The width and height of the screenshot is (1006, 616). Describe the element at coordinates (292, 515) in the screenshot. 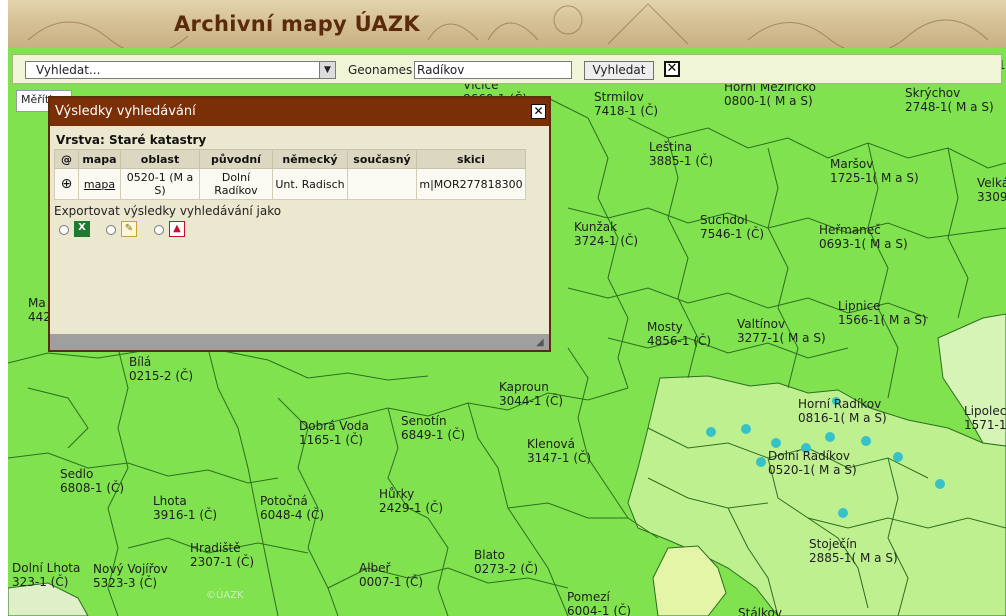

I see `cadastre-code: 6048-4 (Č)` at that location.